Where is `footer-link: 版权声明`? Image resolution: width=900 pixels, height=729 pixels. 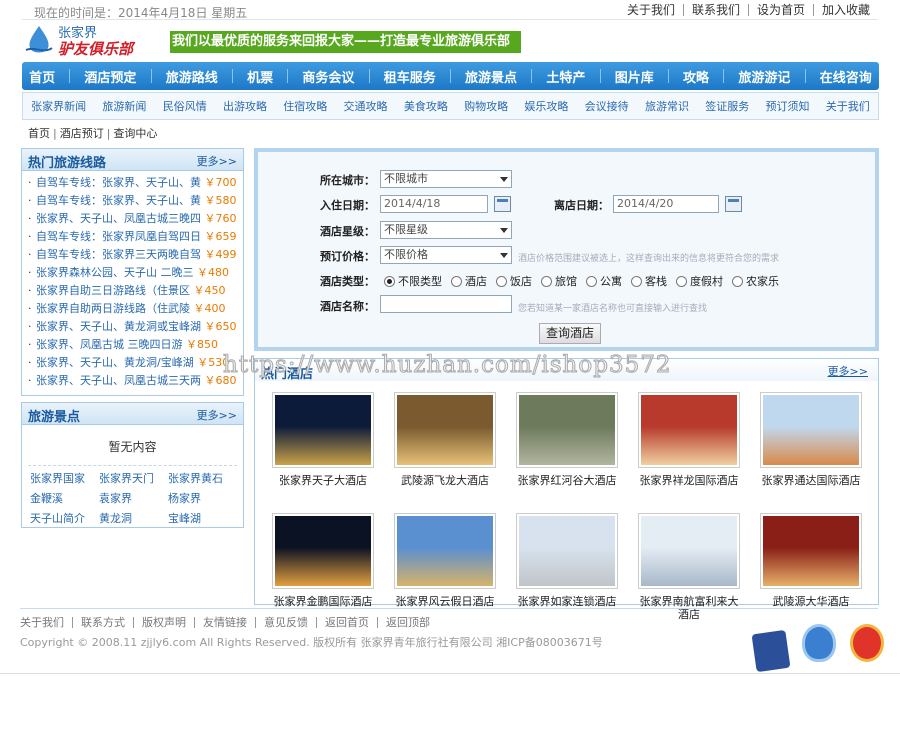 footer-link: 版权声明 is located at coordinates (163, 622).